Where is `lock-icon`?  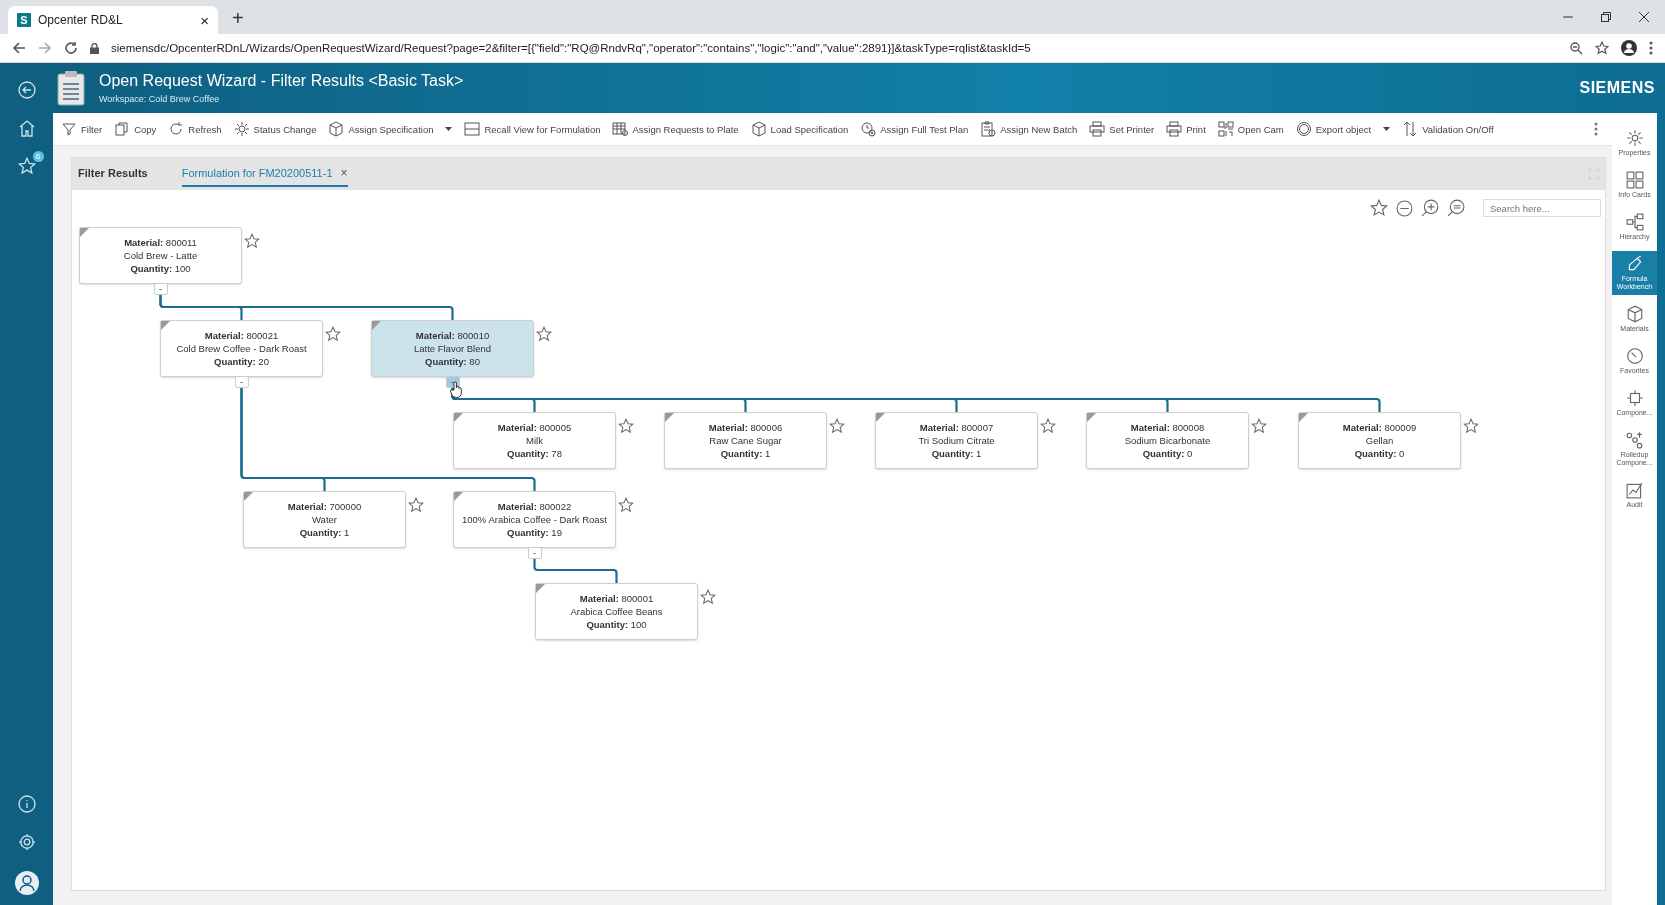 lock-icon is located at coordinates (94, 48).